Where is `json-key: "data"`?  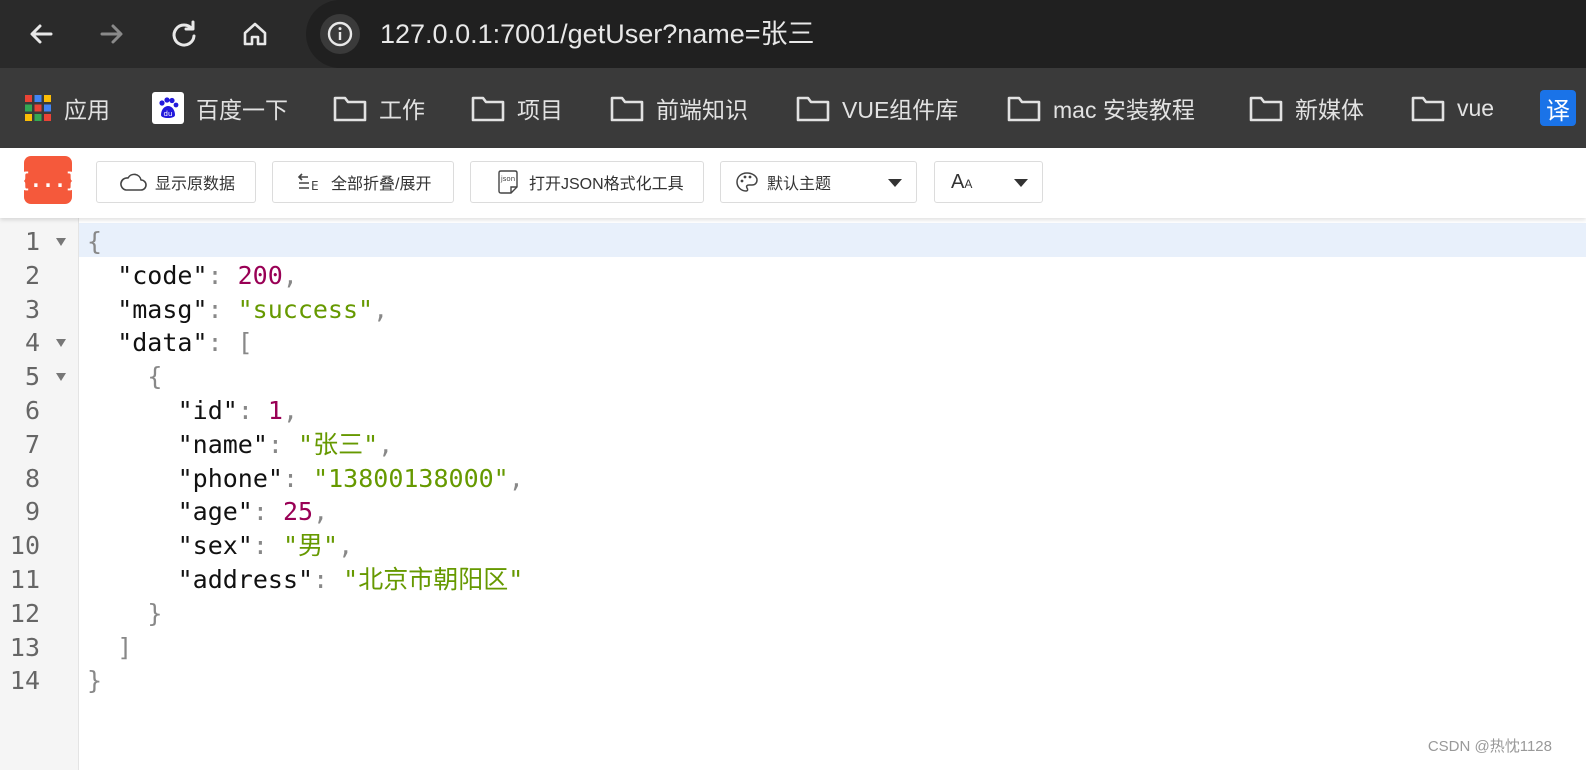 json-key: "data" is located at coordinates (162, 343).